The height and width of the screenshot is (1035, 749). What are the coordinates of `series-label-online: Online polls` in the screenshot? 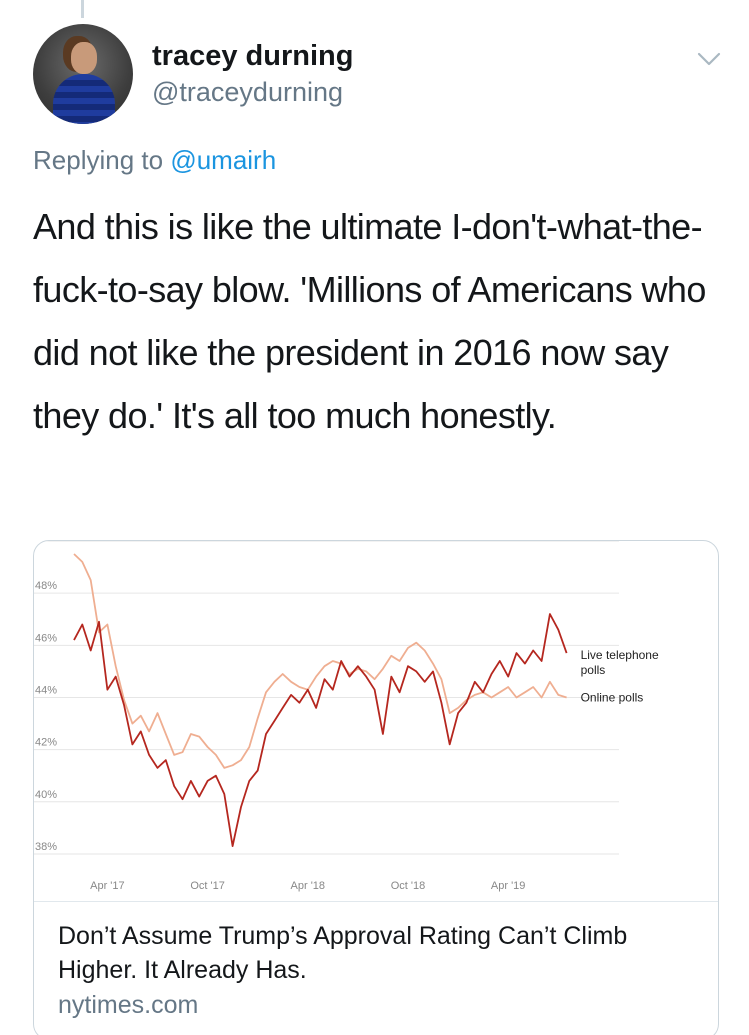 It's located at (612, 697).